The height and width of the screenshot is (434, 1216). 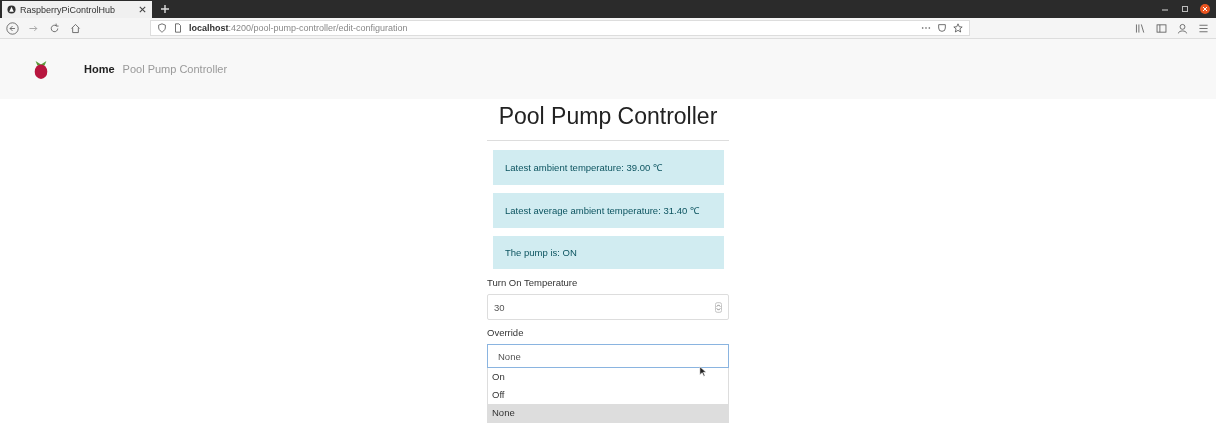 What do you see at coordinates (54, 28) in the screenshot?
I see `reload-icon` at bounding box center [54, 28].